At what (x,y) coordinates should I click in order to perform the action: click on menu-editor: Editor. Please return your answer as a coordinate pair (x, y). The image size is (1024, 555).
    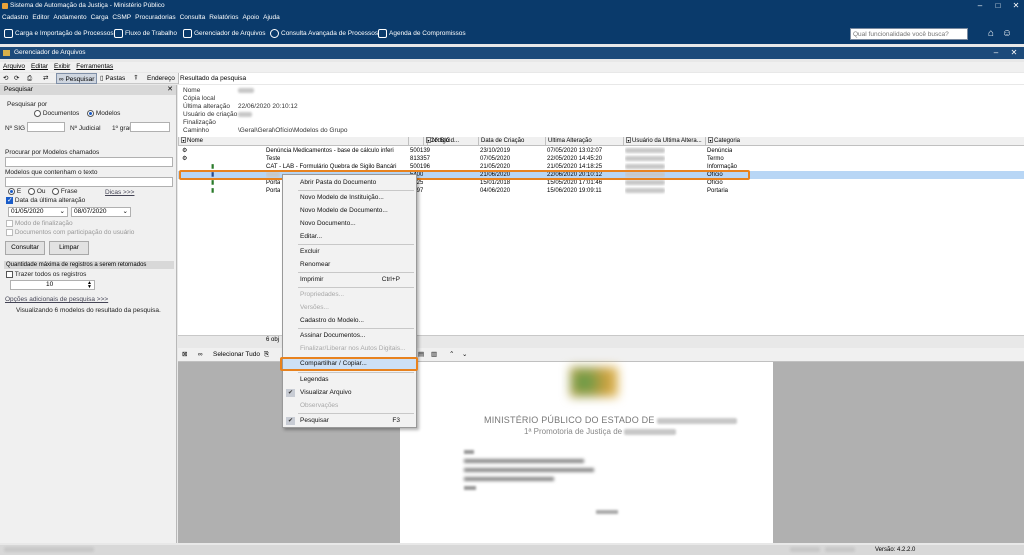
    Looking at the image, I should click on (40, 18).